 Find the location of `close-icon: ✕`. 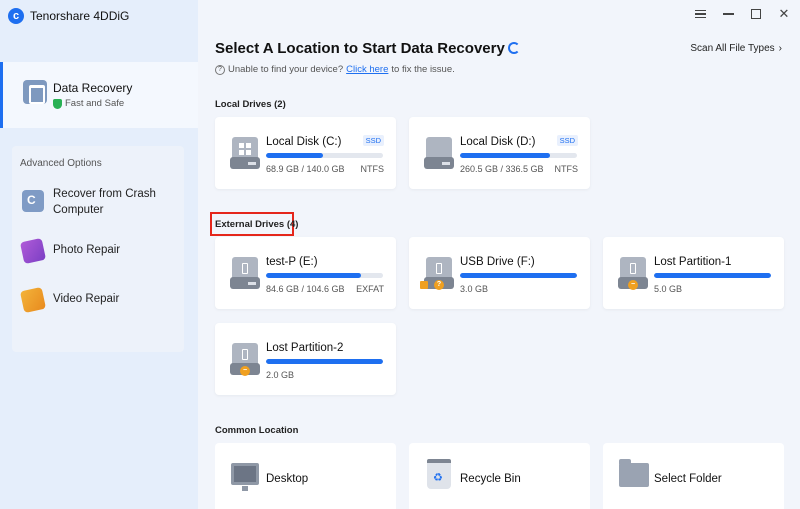

close-icon: ✕ is located at coordinates (784, 14).